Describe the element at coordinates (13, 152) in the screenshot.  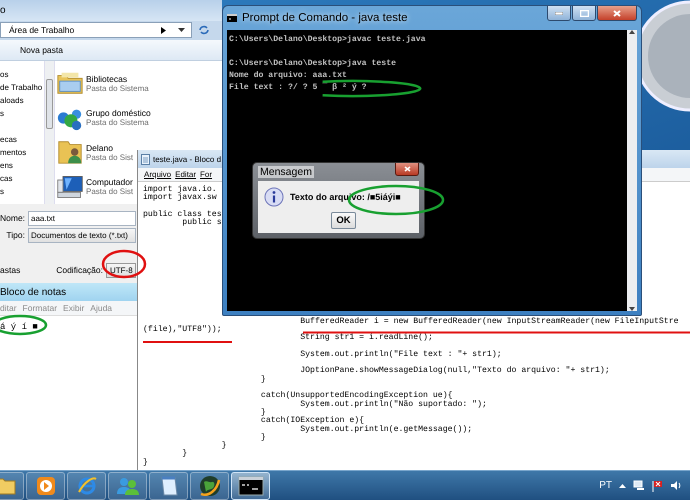
I see `nav-item: mentos` at that location.